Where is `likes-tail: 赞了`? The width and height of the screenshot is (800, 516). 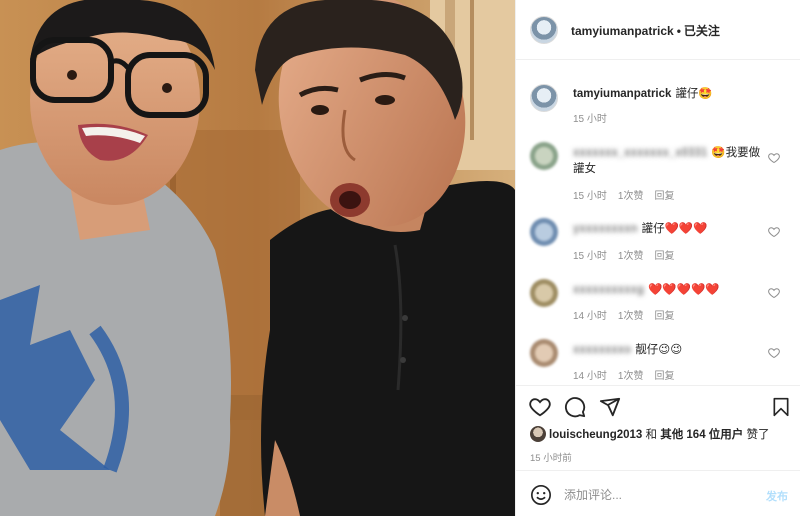 likes-tail: 赞了 is located at coordinates (758, 435).